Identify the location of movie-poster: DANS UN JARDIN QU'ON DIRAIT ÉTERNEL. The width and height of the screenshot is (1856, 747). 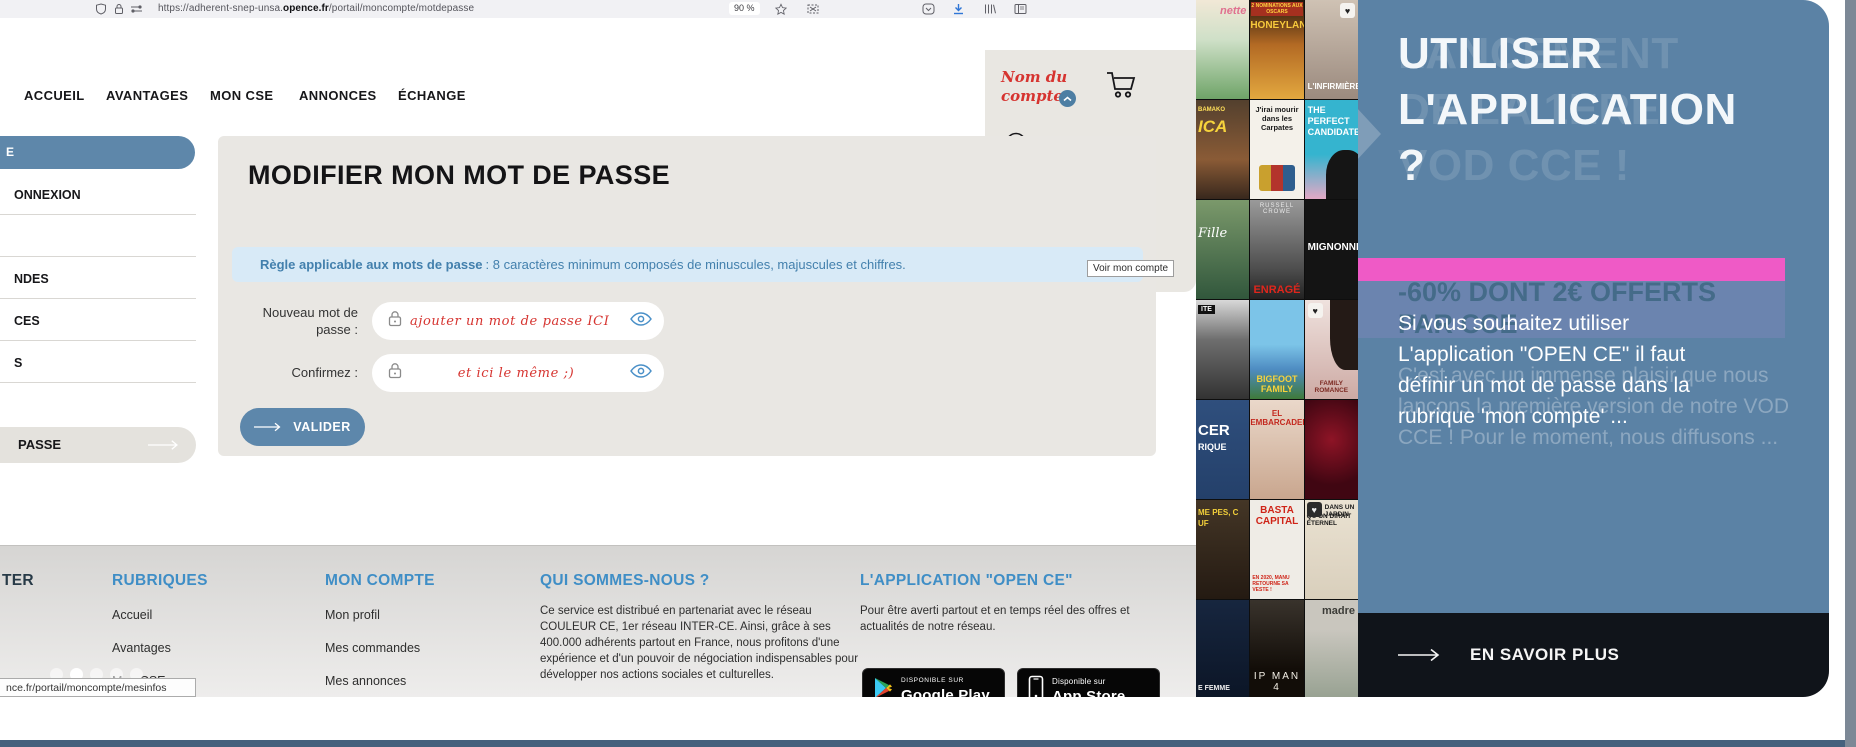
(1331, 549).